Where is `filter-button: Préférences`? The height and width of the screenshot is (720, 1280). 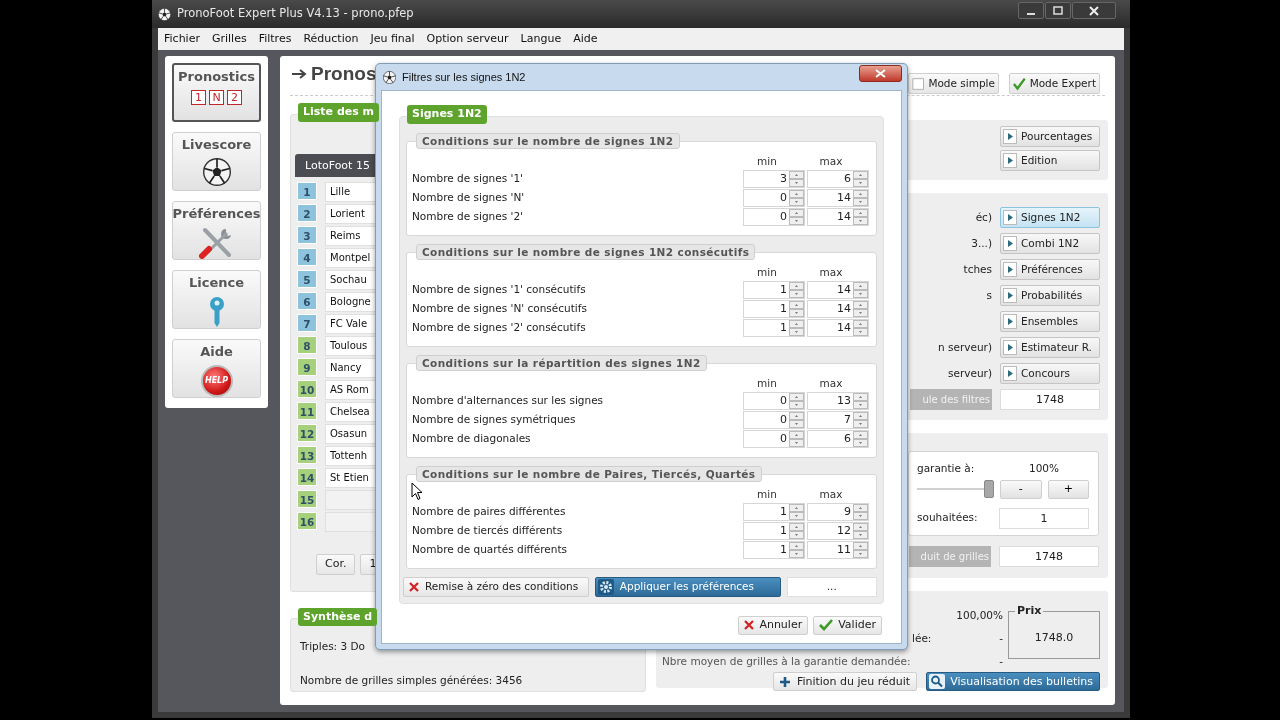 filter-button: Préférences is located at coordinates (1050, 269).